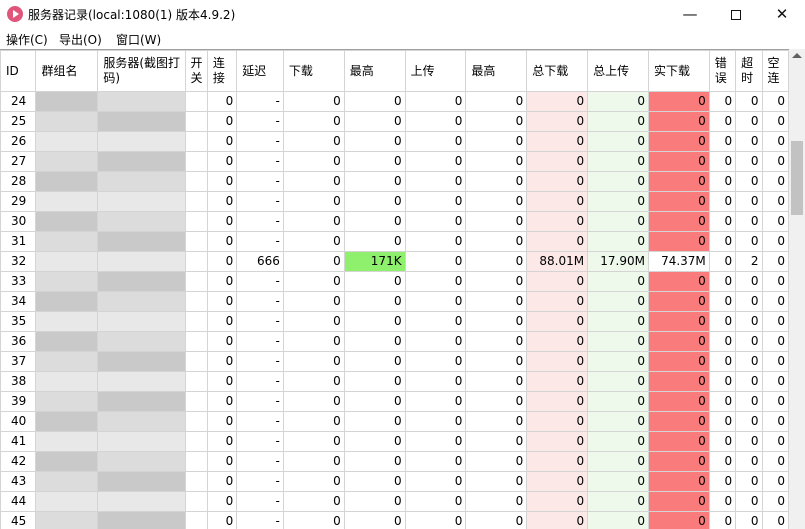 The image size is (805, 529). I want to click on table-row: 35 0-0 0 0 0 0 0 0 0 0 0, so click(394, 321).